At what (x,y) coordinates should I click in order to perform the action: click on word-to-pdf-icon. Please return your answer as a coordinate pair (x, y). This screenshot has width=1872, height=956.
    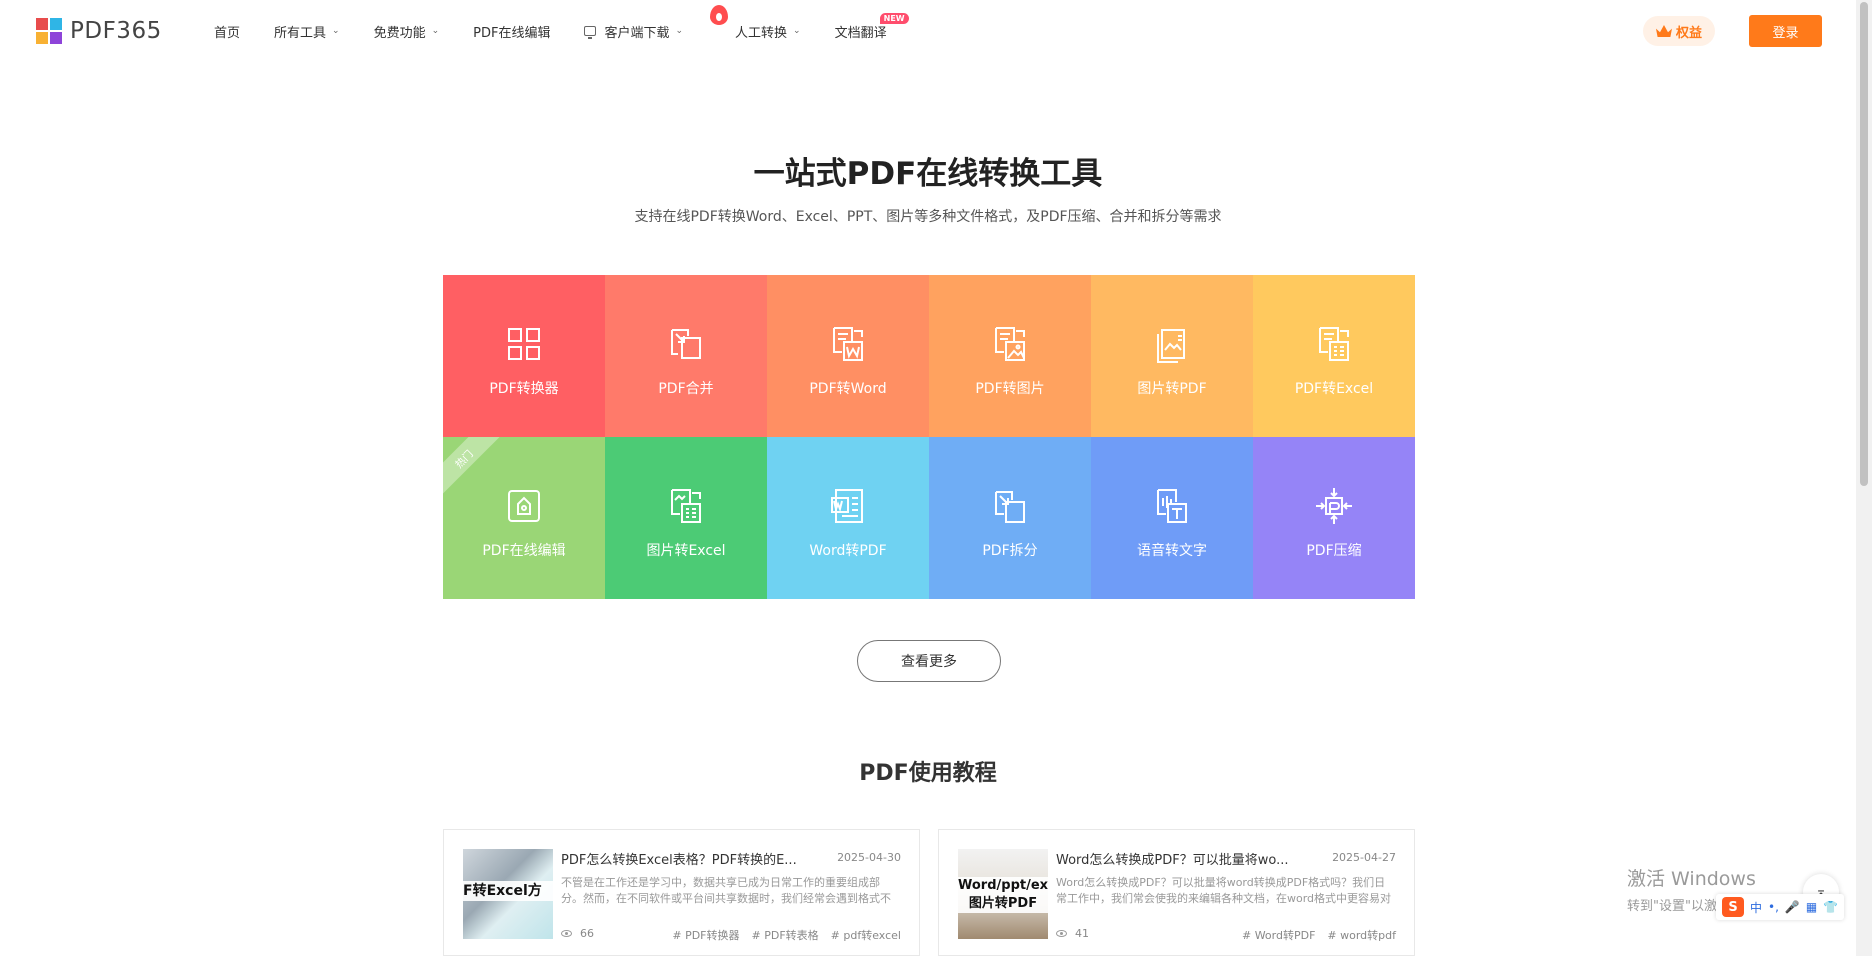
    Looking at the image, I should click on (847, 506).